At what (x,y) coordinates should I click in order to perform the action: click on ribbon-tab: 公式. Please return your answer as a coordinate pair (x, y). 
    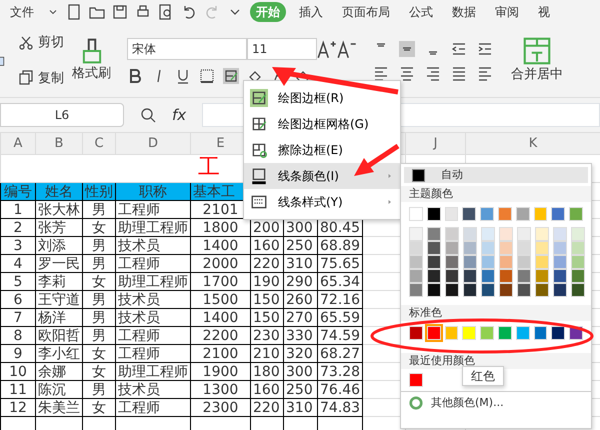
    Looking at the image, I should click on (421, 12).